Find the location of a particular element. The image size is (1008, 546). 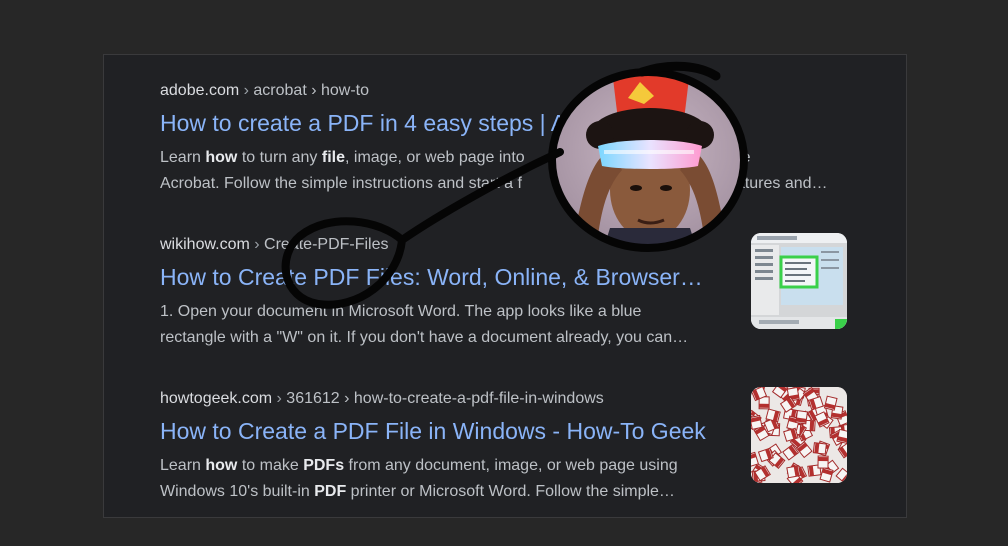

snippet-bold: PDFs is located at coordinates (324, 465).